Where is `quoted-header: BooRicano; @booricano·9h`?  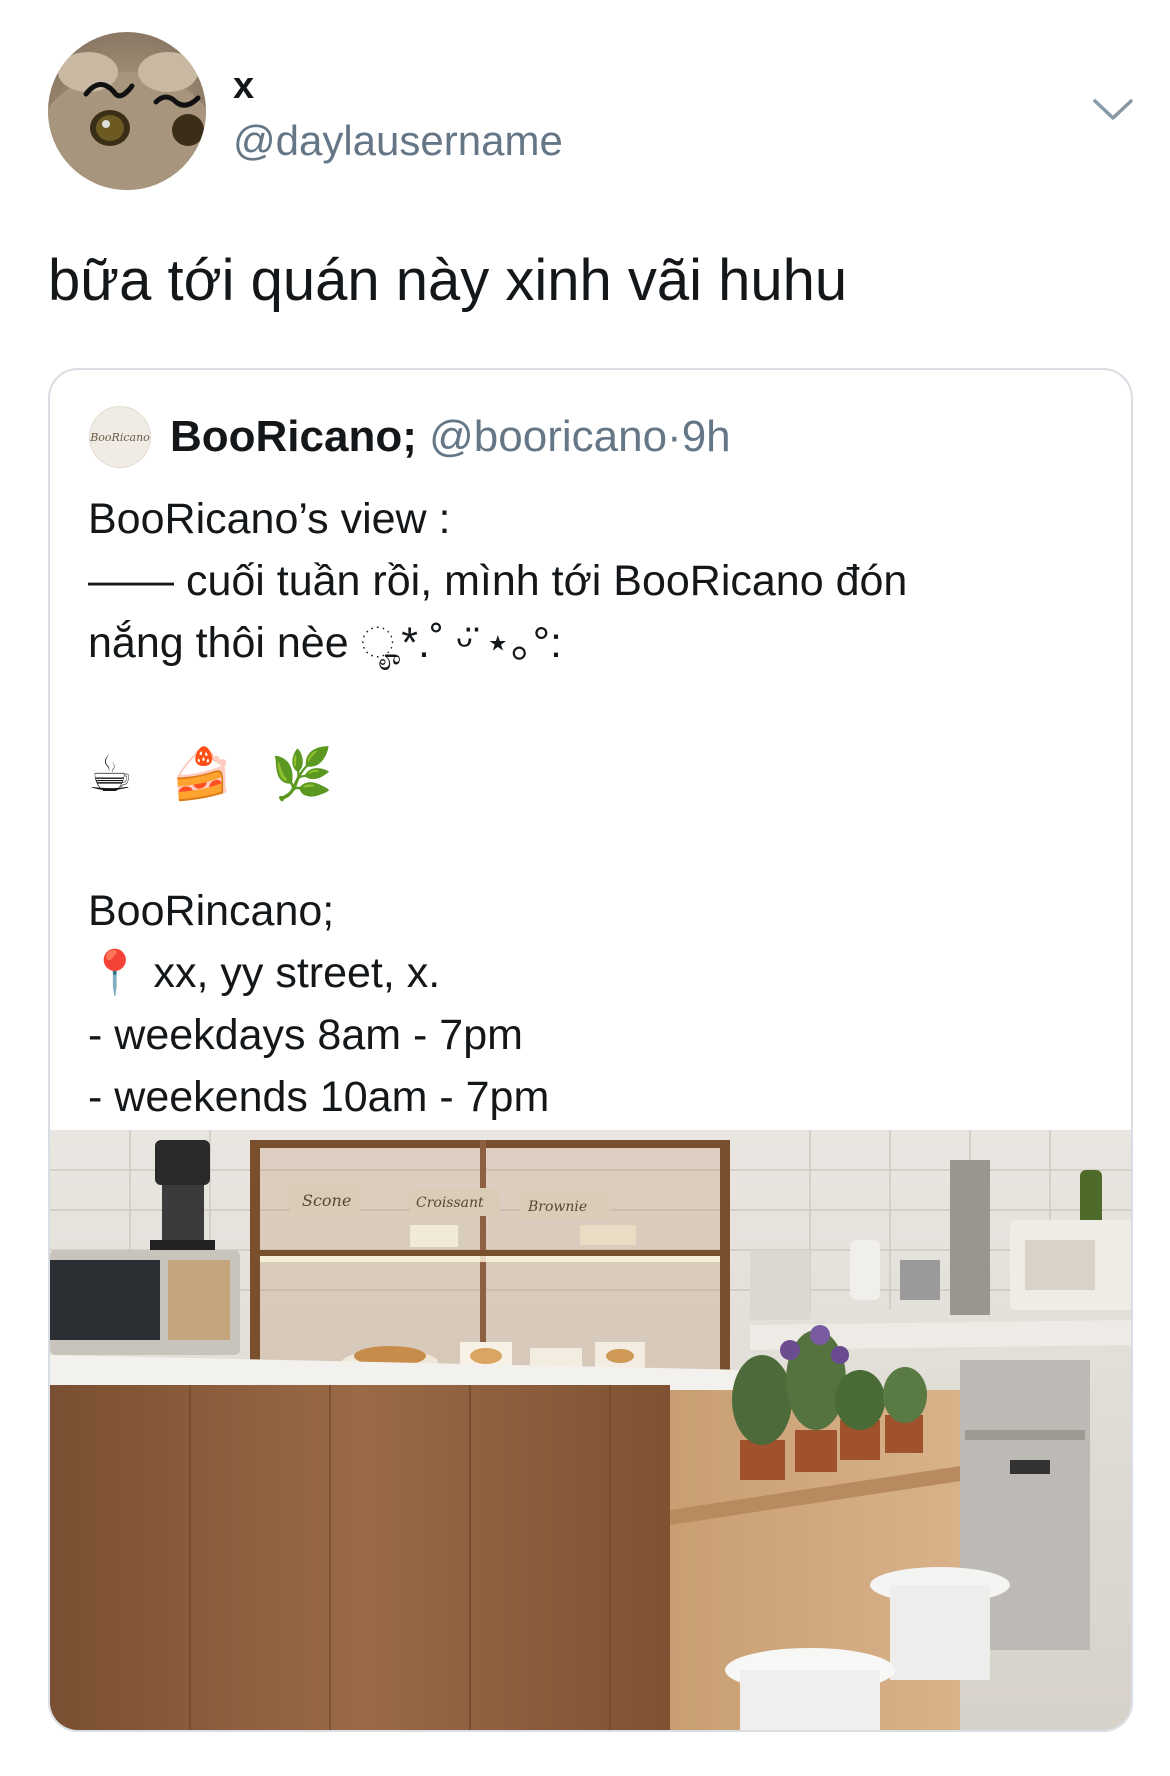
quoted-header: BooRicano; @booricano·9h is located at coordinates (450, 437).